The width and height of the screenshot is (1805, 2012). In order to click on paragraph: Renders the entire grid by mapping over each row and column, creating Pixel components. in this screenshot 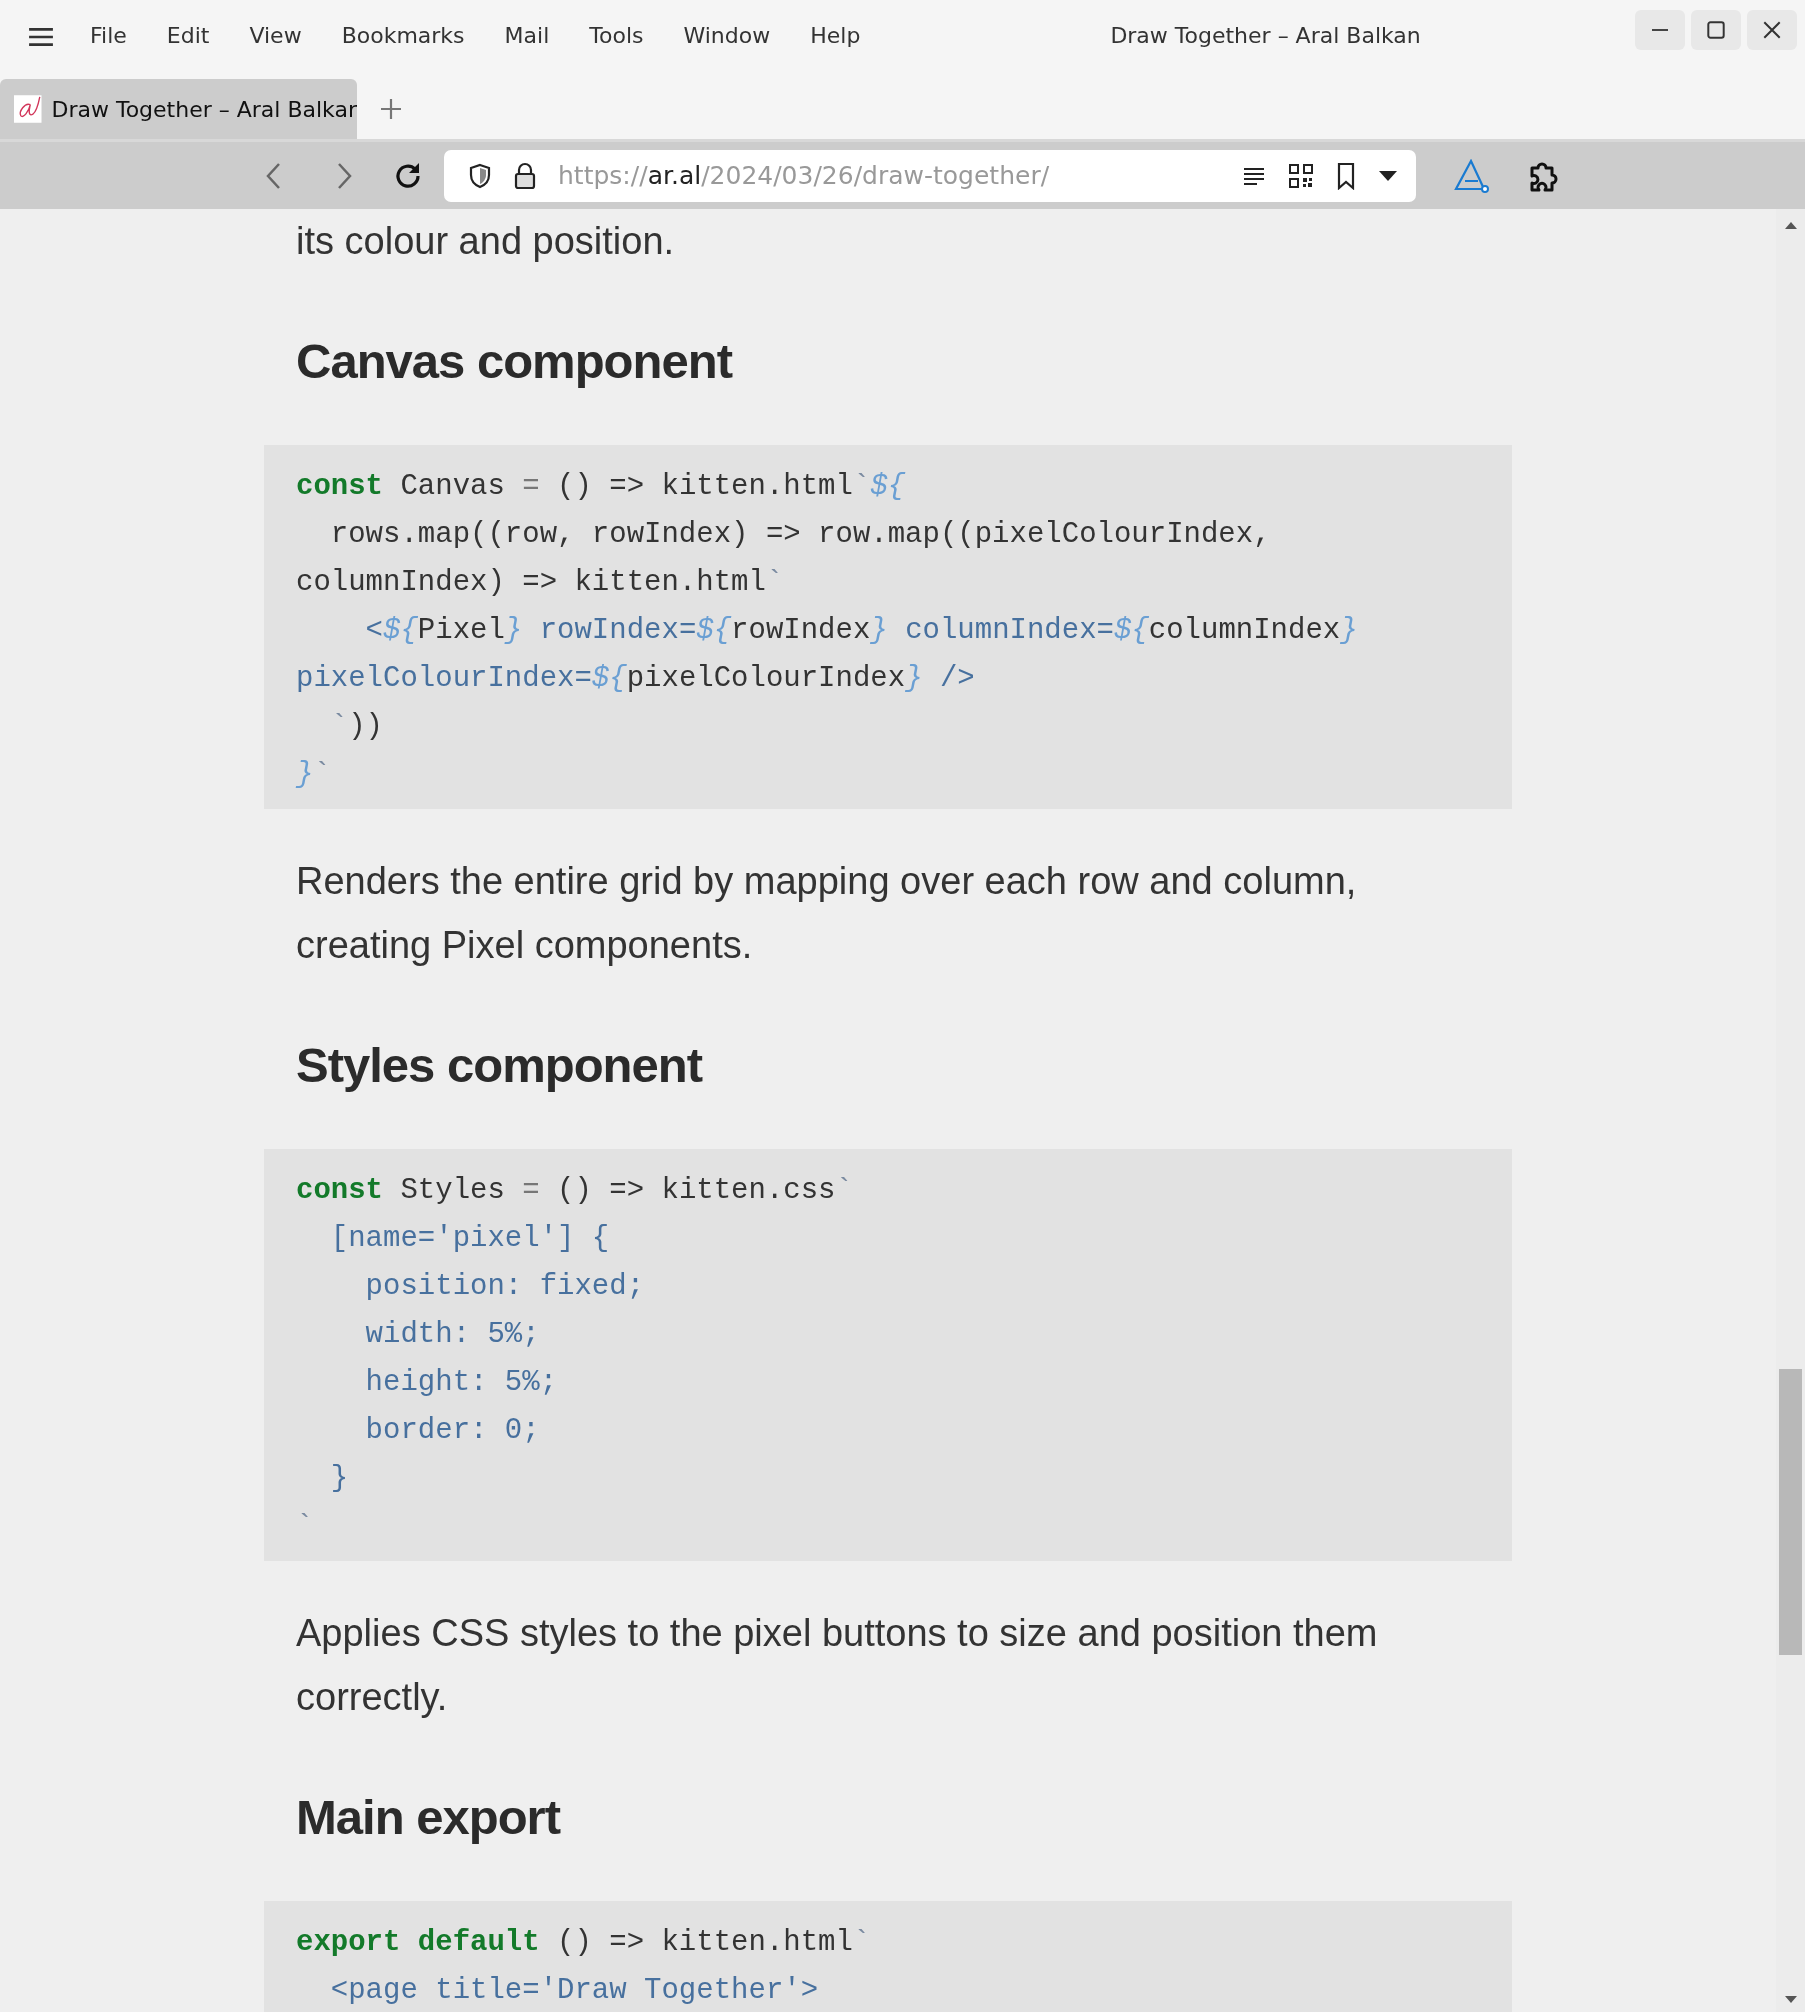, I will do `click(827, 913)`.